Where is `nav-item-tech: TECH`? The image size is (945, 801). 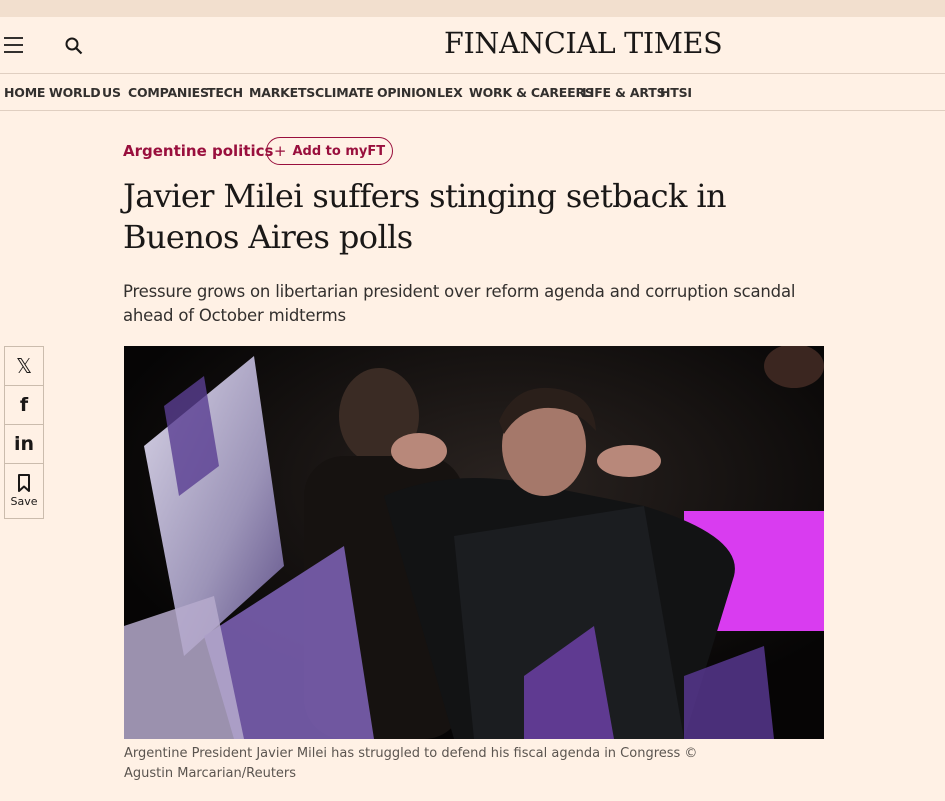 nav-item-tech: TECH is located at coordinates (225, 92).